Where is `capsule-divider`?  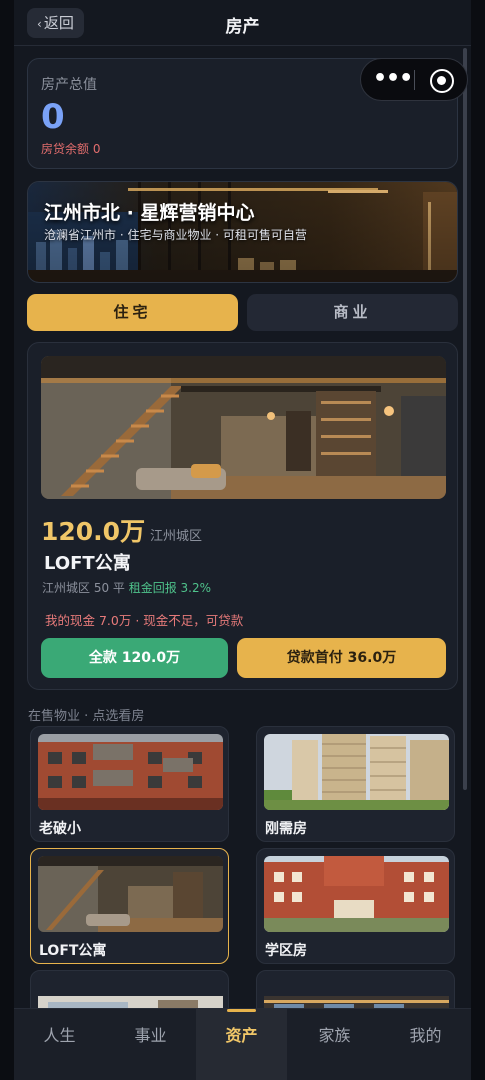
capsule-divider is located at coordinates (414, 80).